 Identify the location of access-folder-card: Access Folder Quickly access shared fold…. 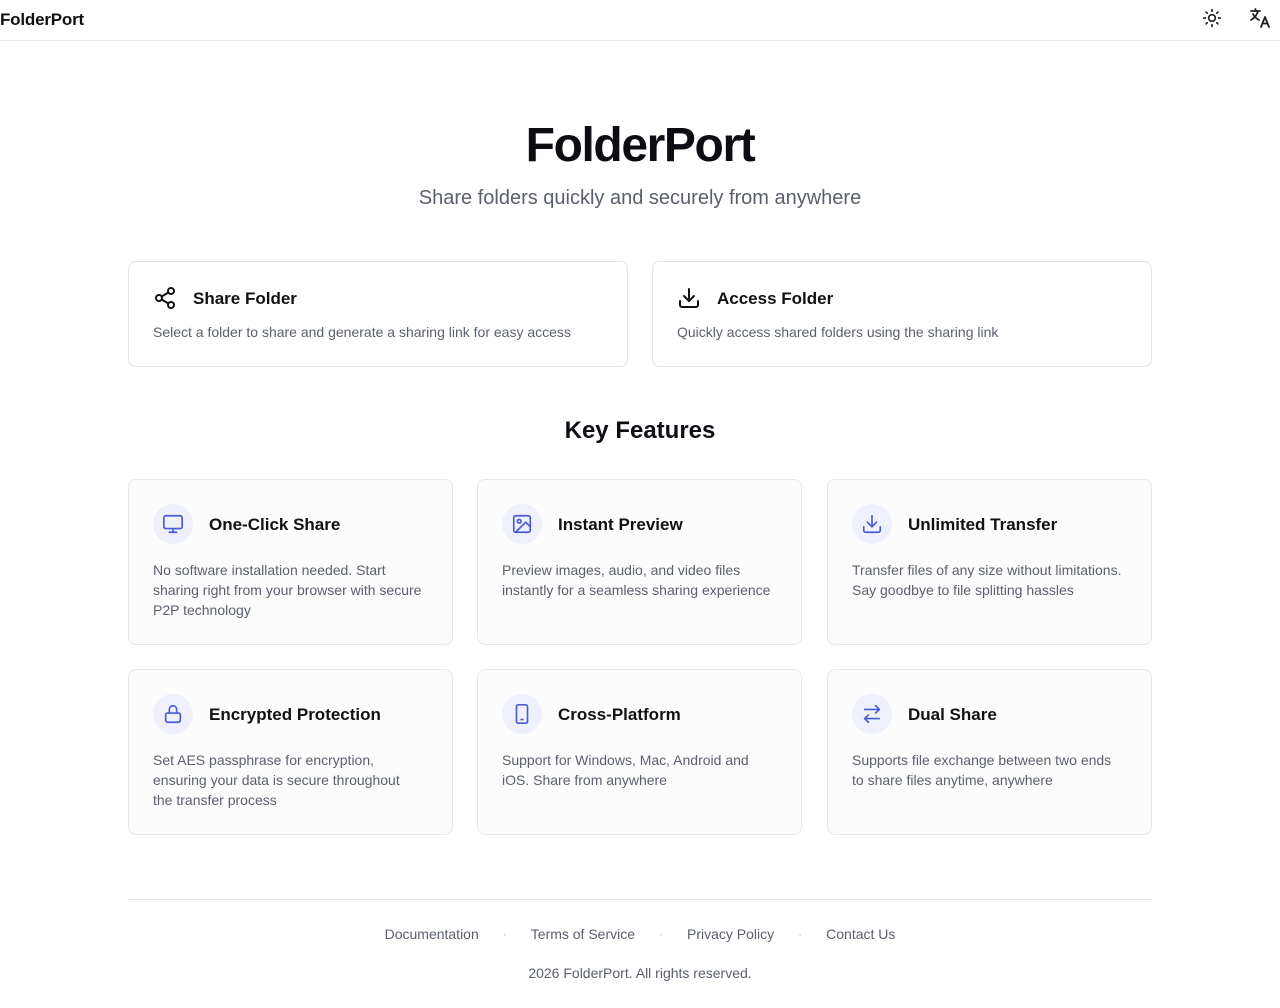
(902, 314).